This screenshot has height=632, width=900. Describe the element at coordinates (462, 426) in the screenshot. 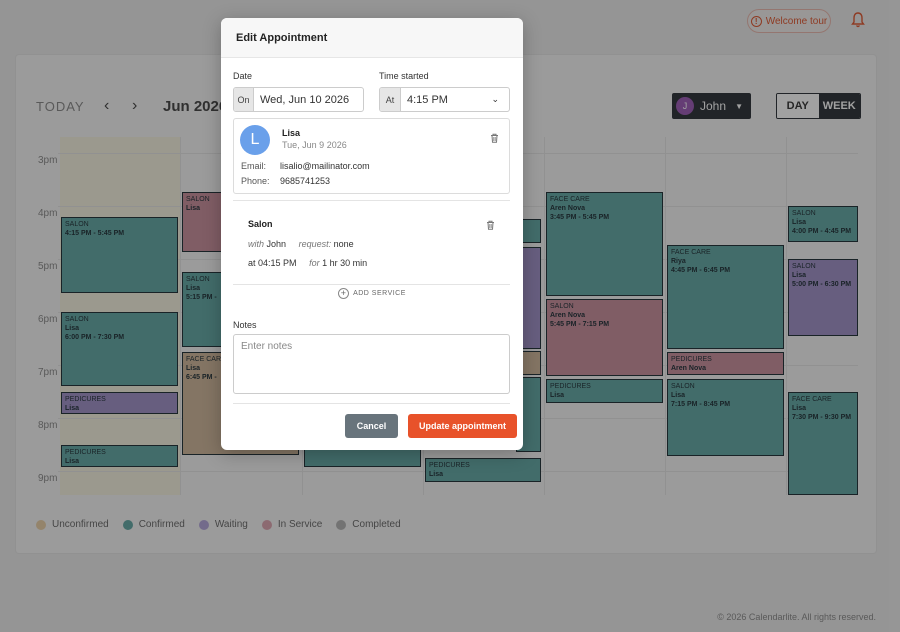

I see `update-appointment-button: Update appointment` at that location.